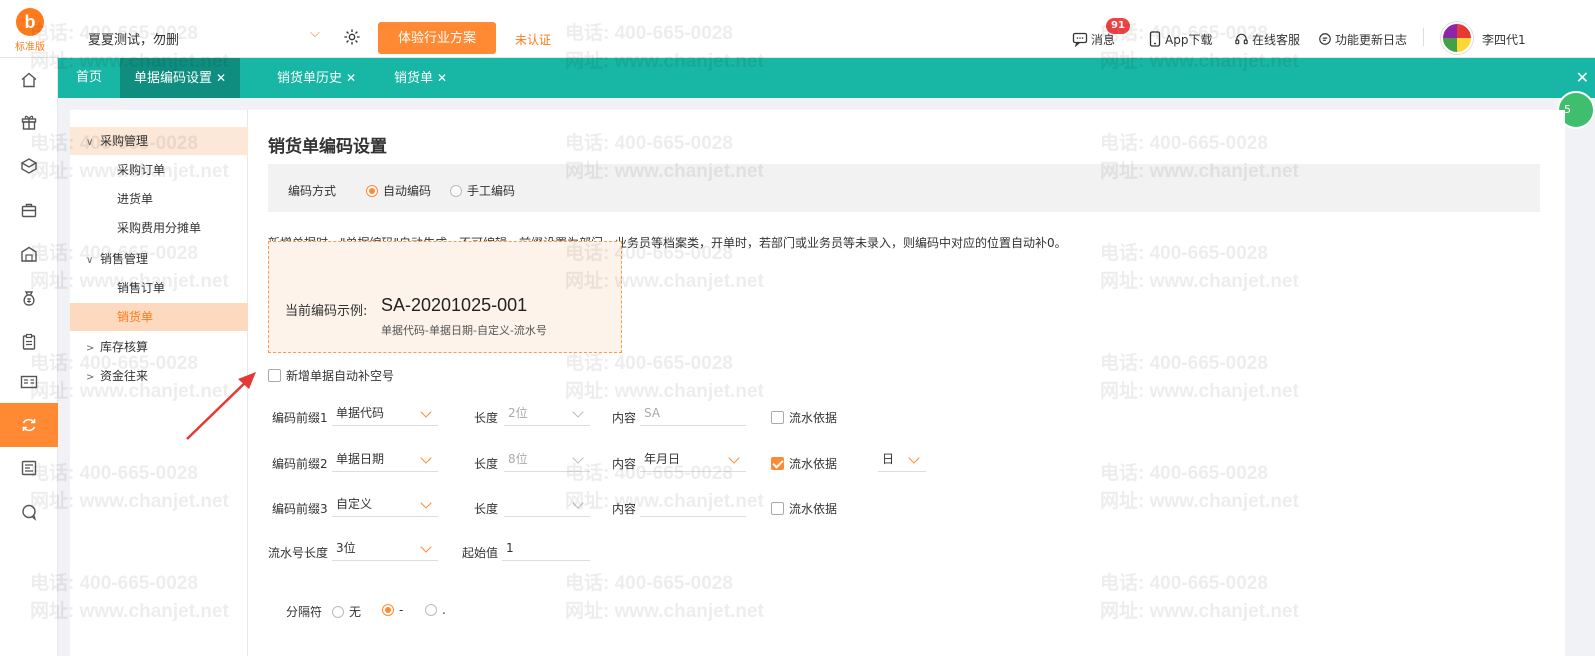 The height and width of the screenshot is (656, 1595). What do you see at coordinates (300, 418) in the screenshot?
I see `prefix1-label: 编码前缀1` at bounding box center [300, 418].